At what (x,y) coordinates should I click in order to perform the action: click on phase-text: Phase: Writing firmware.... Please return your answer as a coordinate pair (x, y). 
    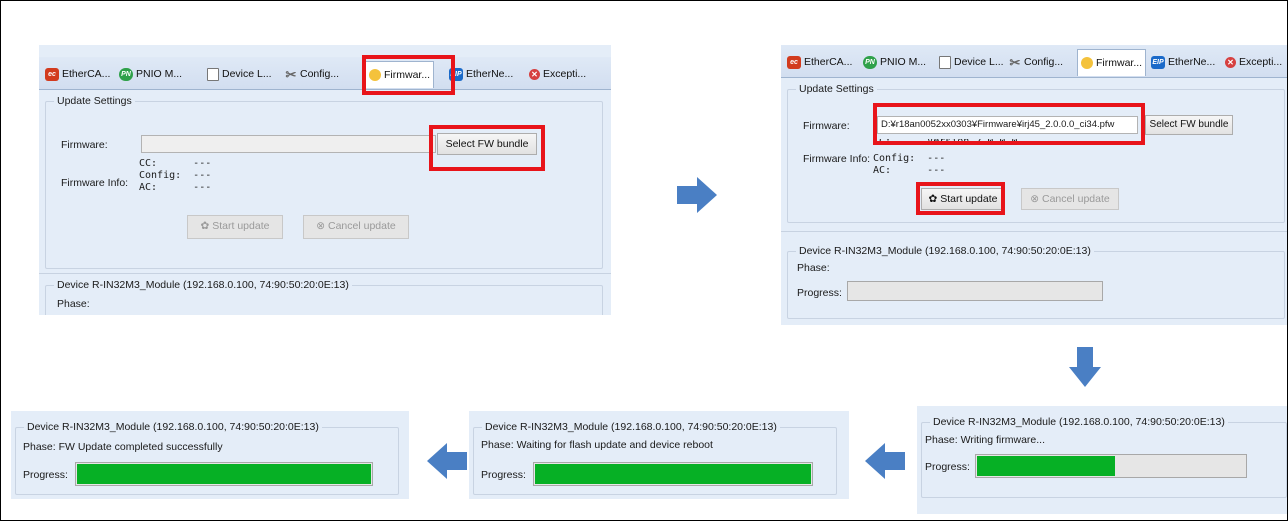
    Looking at the image, I should click on (985, 440).